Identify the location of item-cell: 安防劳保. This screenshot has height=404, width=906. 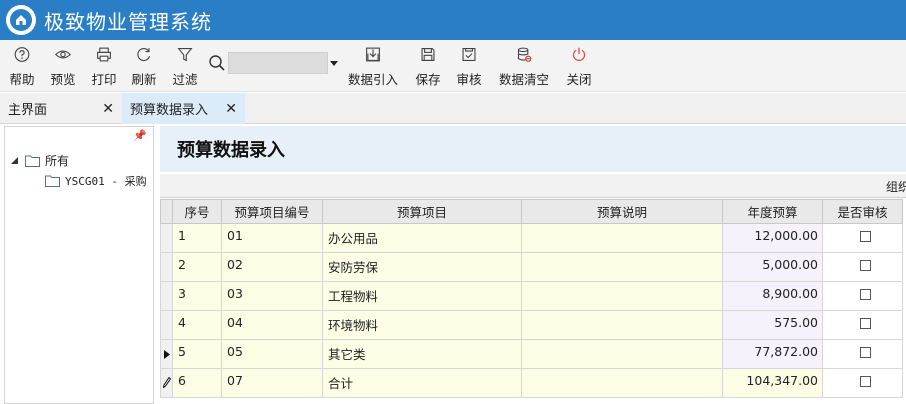
(422, 267).